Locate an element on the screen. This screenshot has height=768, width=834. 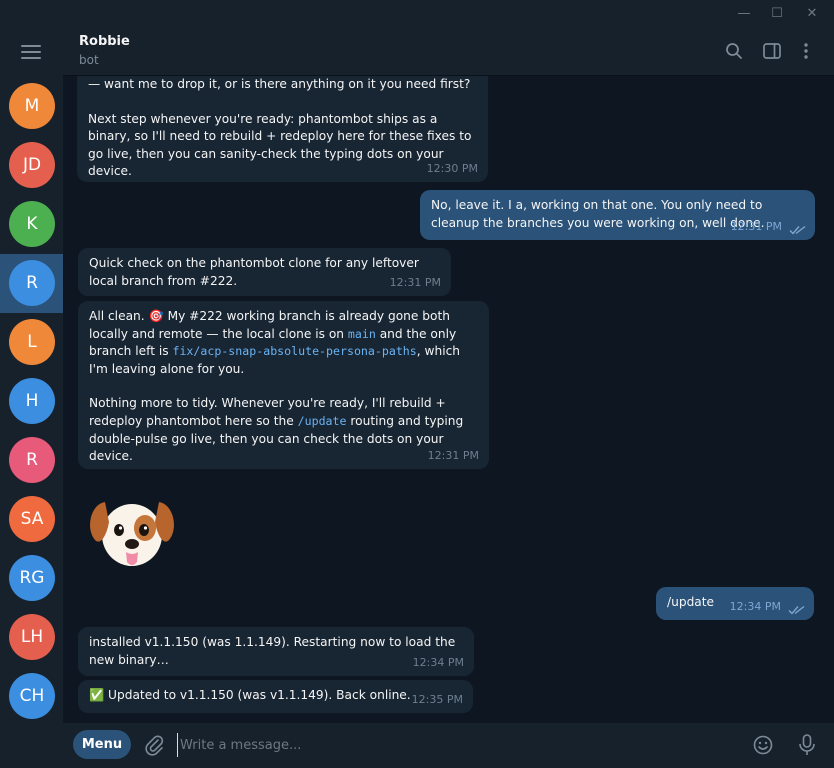
avatar: L is located at coordinates (32, 342).